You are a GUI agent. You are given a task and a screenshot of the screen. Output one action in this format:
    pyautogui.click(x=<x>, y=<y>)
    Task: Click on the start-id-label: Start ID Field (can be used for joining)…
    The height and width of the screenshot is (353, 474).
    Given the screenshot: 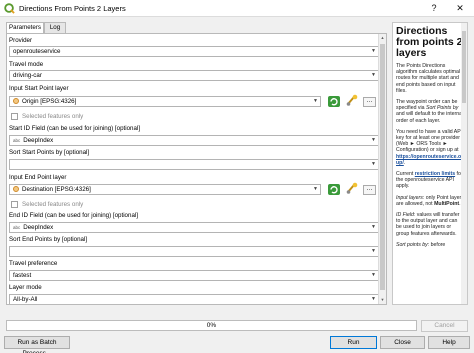 What is the action you would take?
    pyautogui.click(x=75, y=128)
    